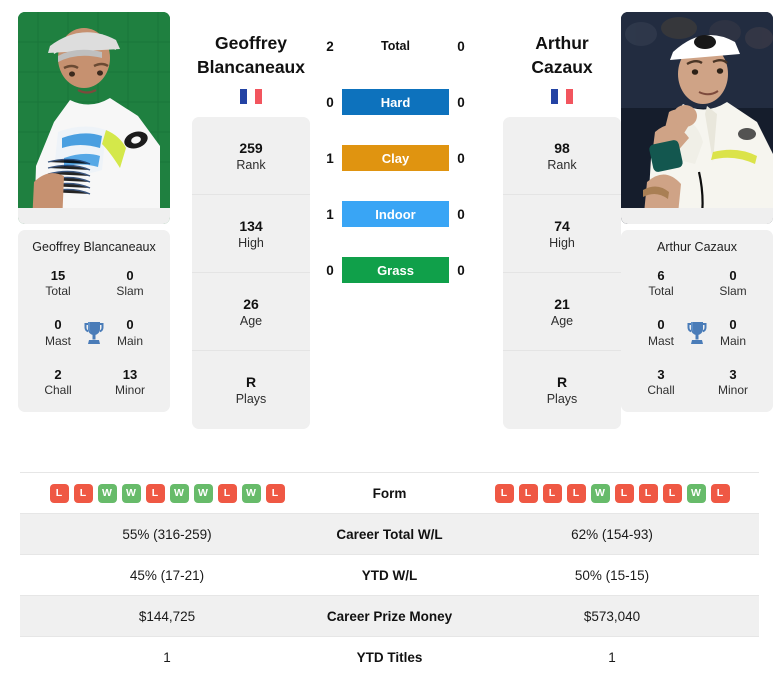 The image size is (779, 699). I want to click on h2h-label-total: Total, so click(395, 46).